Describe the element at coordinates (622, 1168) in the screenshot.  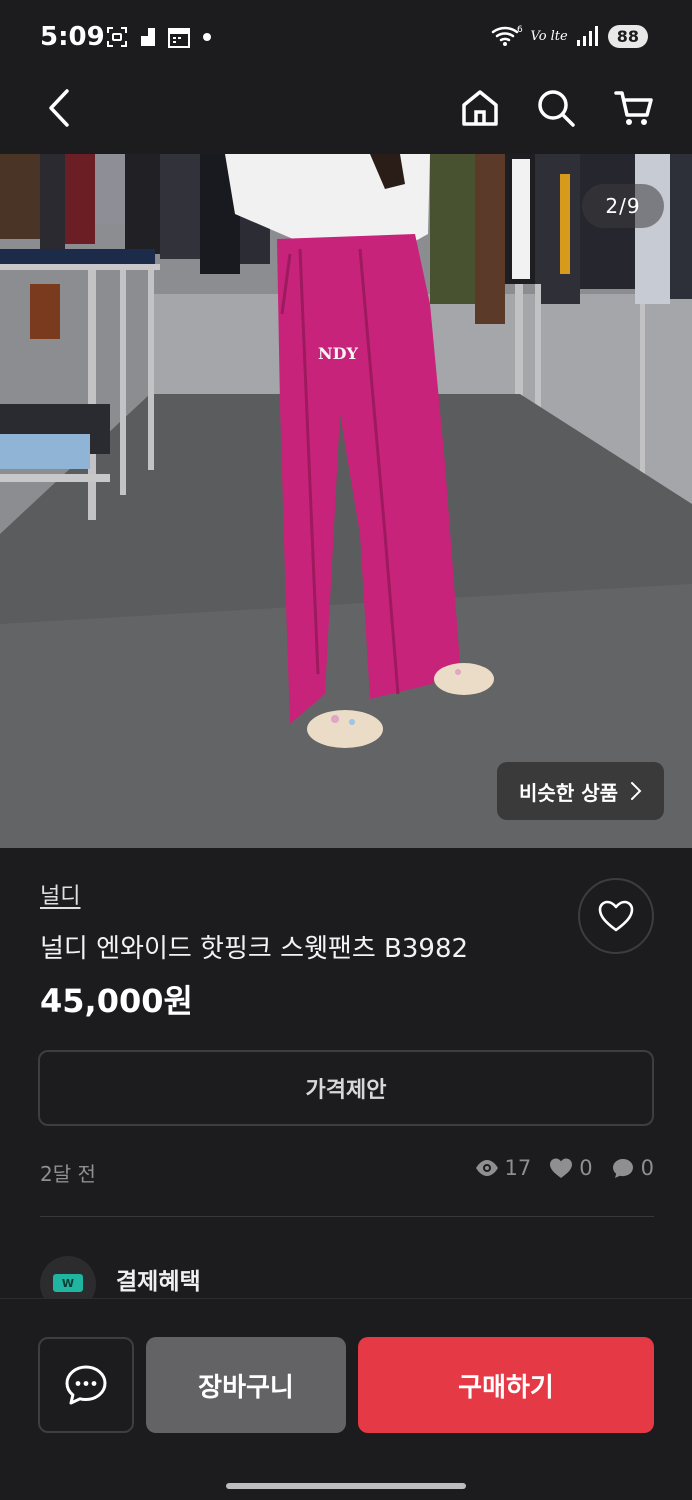
I see `chat-bubble-icon` at that location.